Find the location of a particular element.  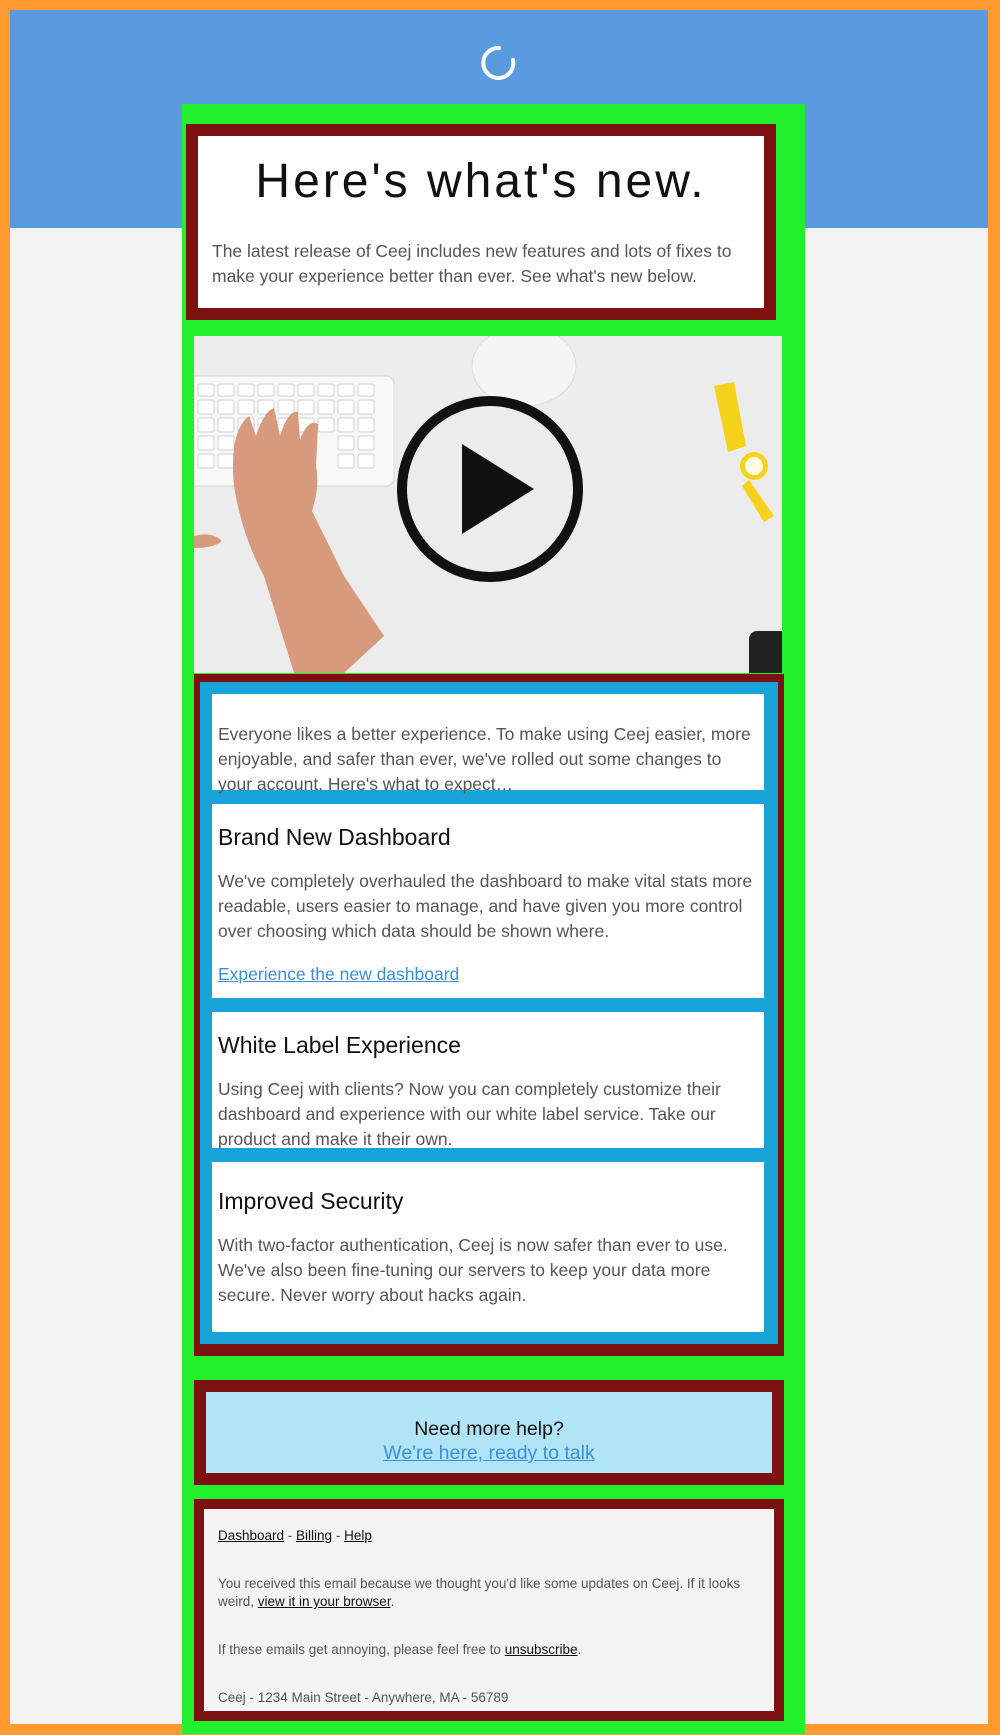

video-thumbnail is located at coordinates (488, 504).